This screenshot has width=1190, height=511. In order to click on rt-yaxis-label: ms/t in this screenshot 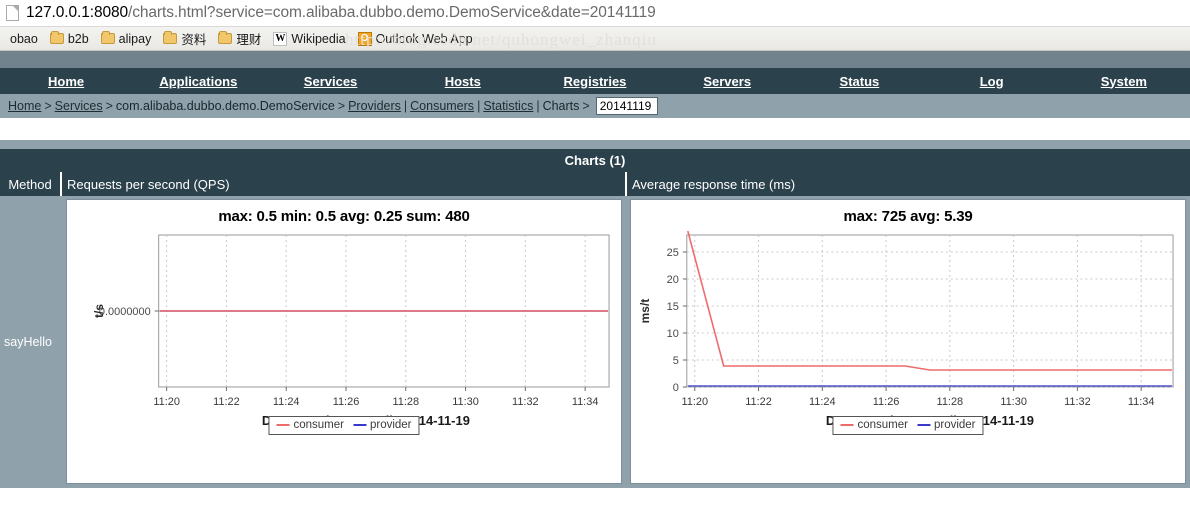, I will do `click(645, 311)`.